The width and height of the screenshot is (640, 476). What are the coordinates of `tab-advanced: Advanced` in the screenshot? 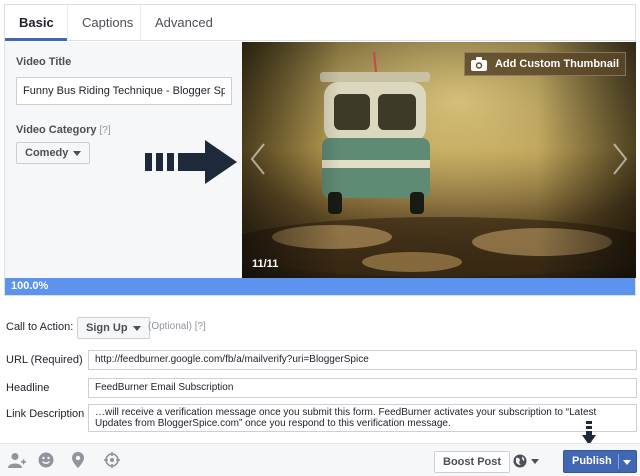 It's located at (183, 23).